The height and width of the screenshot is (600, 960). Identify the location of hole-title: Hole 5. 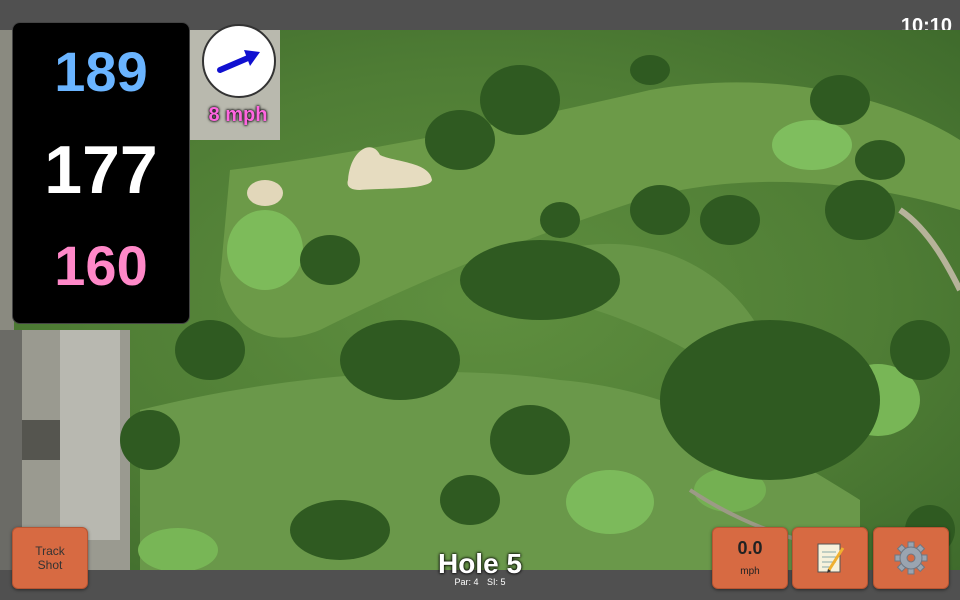
(480, 563).